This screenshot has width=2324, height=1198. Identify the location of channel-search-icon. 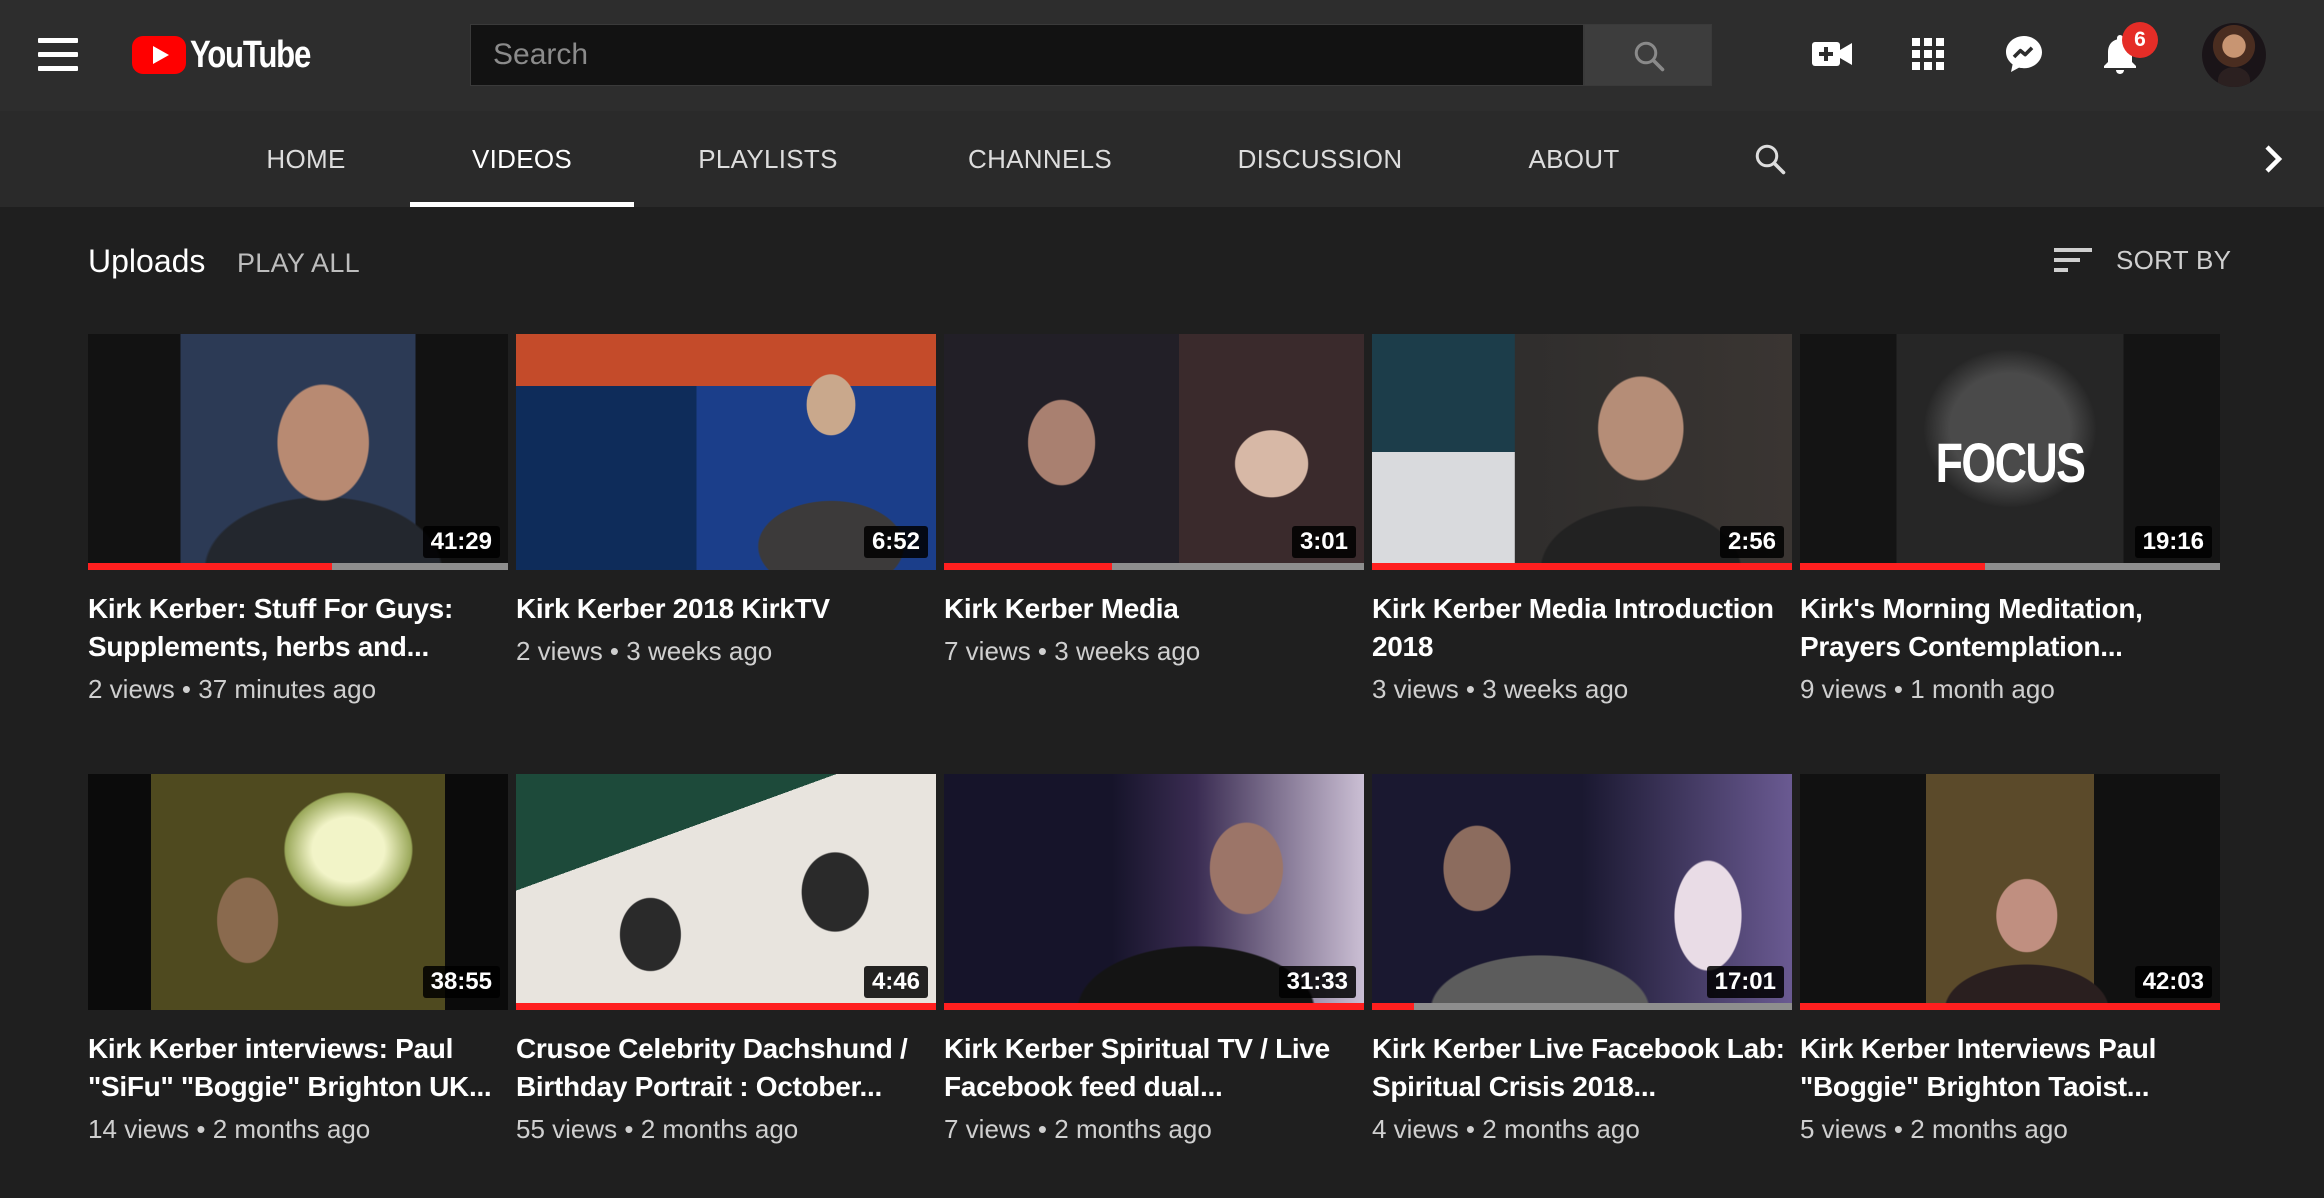
(1770, 161).